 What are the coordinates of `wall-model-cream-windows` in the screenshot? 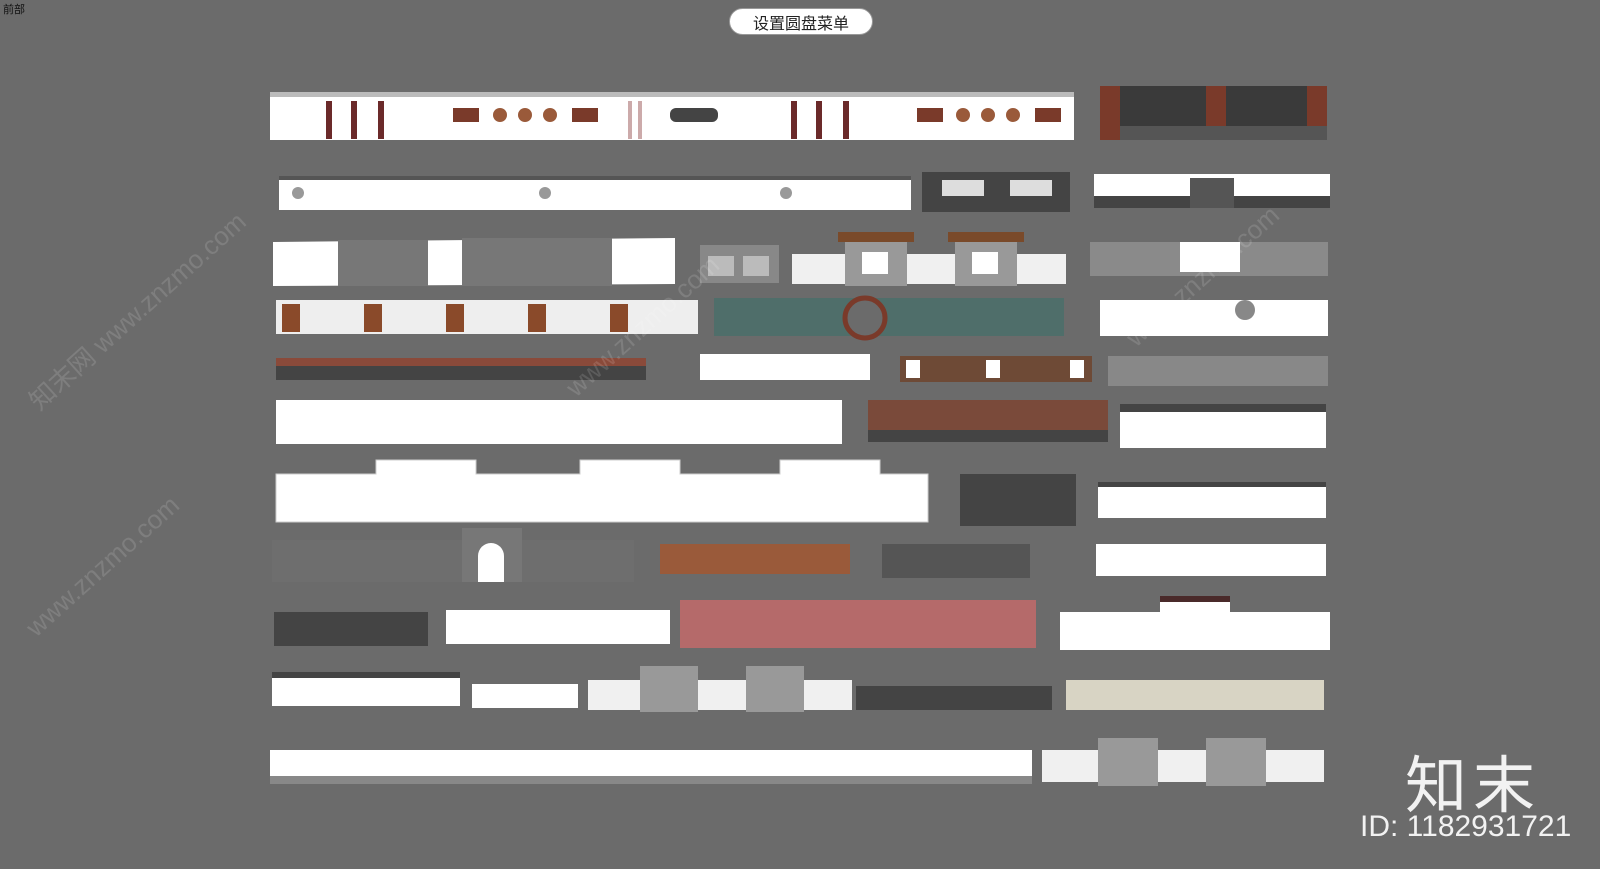 It's located at (1195, 695).